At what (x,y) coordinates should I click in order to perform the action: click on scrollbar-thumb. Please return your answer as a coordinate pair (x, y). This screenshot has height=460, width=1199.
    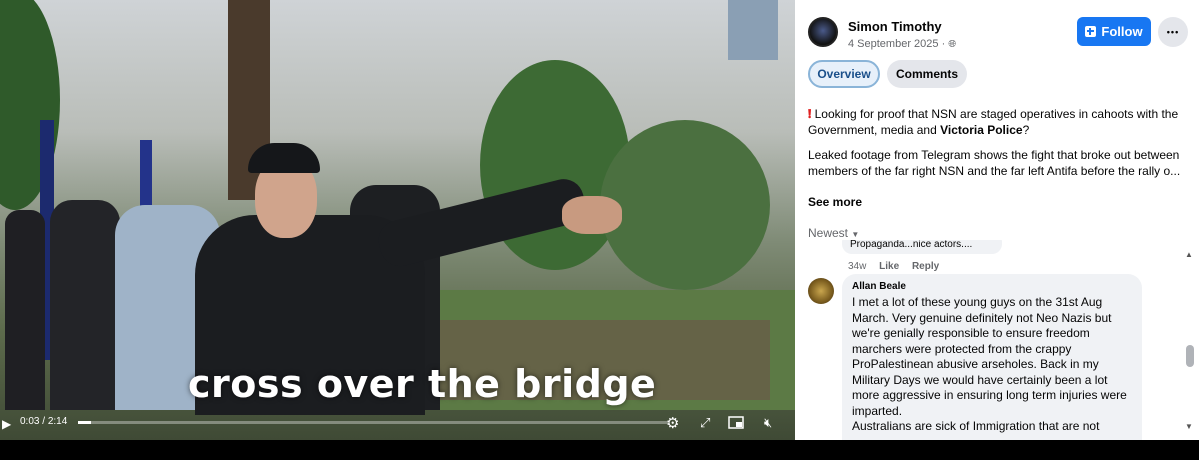
    Looking at the image, I should click on (1190, 356).